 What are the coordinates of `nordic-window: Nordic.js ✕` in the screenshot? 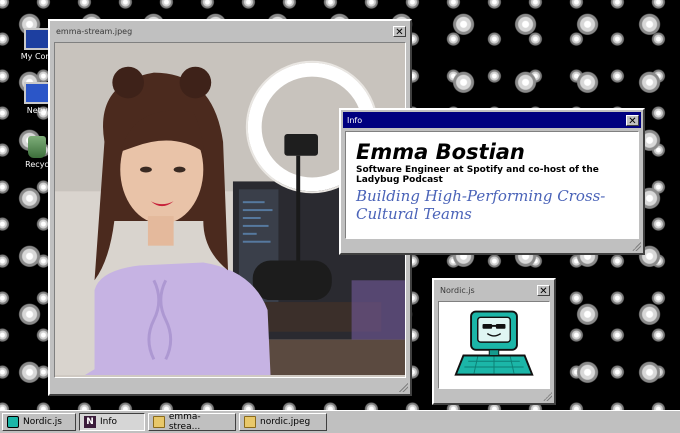 It's located at (494, 341).